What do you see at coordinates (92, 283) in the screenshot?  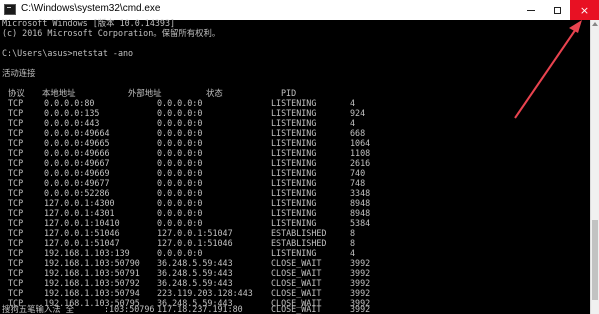 I see `table-cell: 192.168.1.103:50792` at bounding box center [92, 283].